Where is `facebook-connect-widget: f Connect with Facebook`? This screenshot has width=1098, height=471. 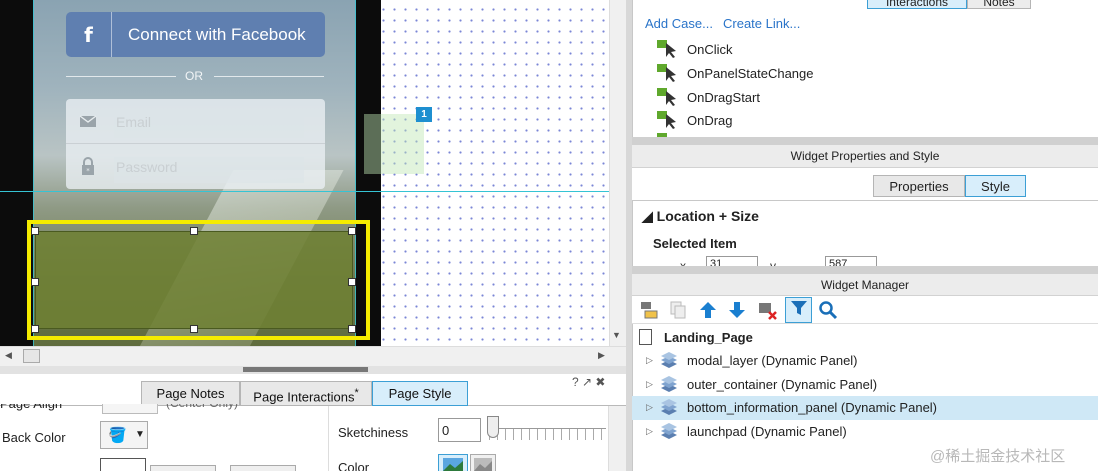 facebook-connect-widget: f Connect with Facebook is located at coordinates (195, 34).